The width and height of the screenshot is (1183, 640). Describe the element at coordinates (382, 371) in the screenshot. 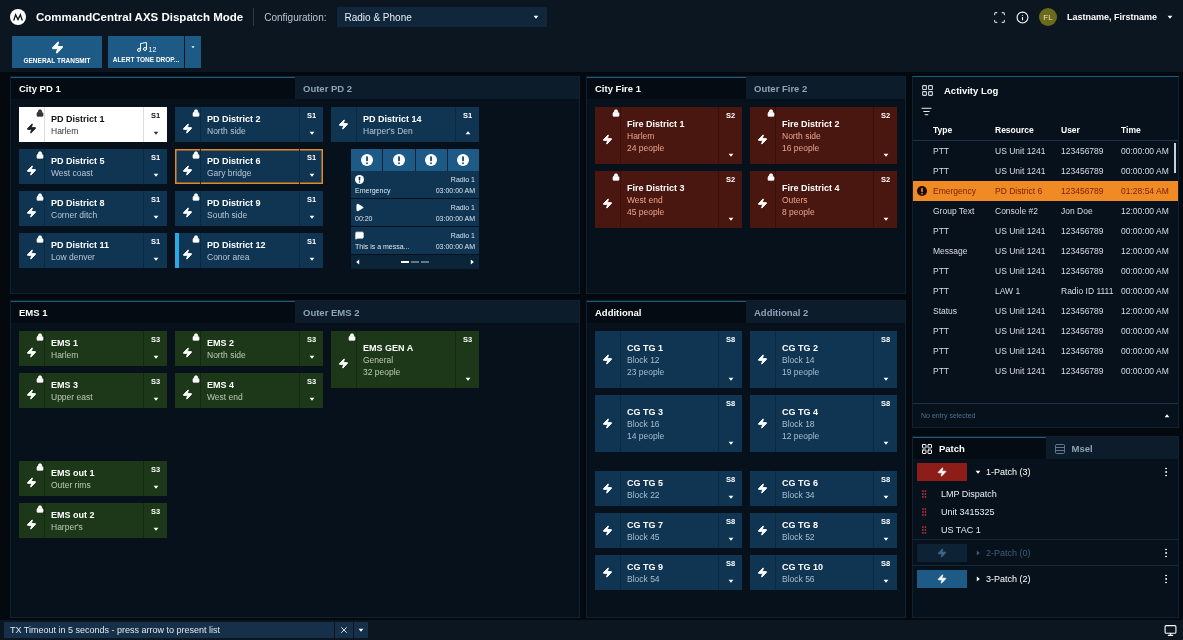

I see `people-count: 32 people` at that location.